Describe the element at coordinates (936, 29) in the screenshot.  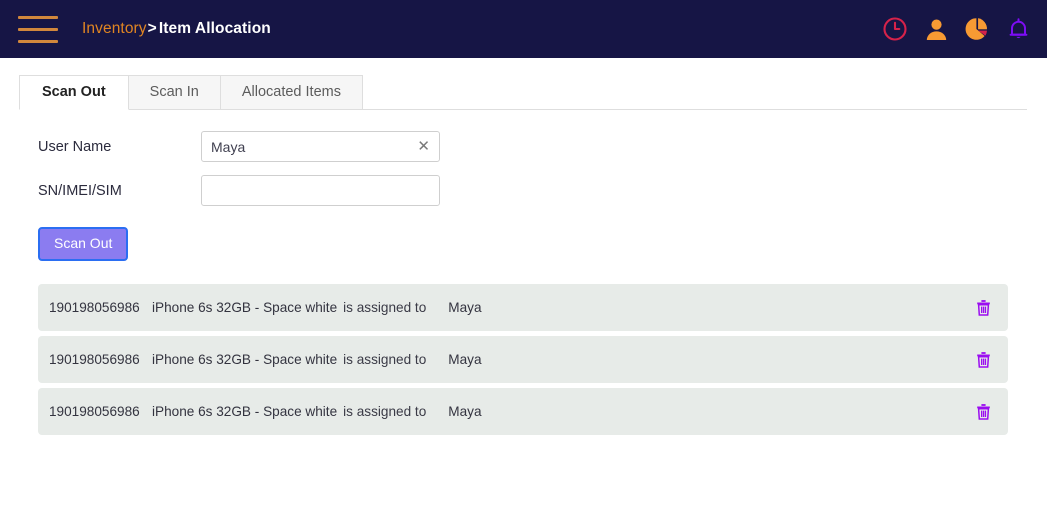
I see `user-icon` at that location.